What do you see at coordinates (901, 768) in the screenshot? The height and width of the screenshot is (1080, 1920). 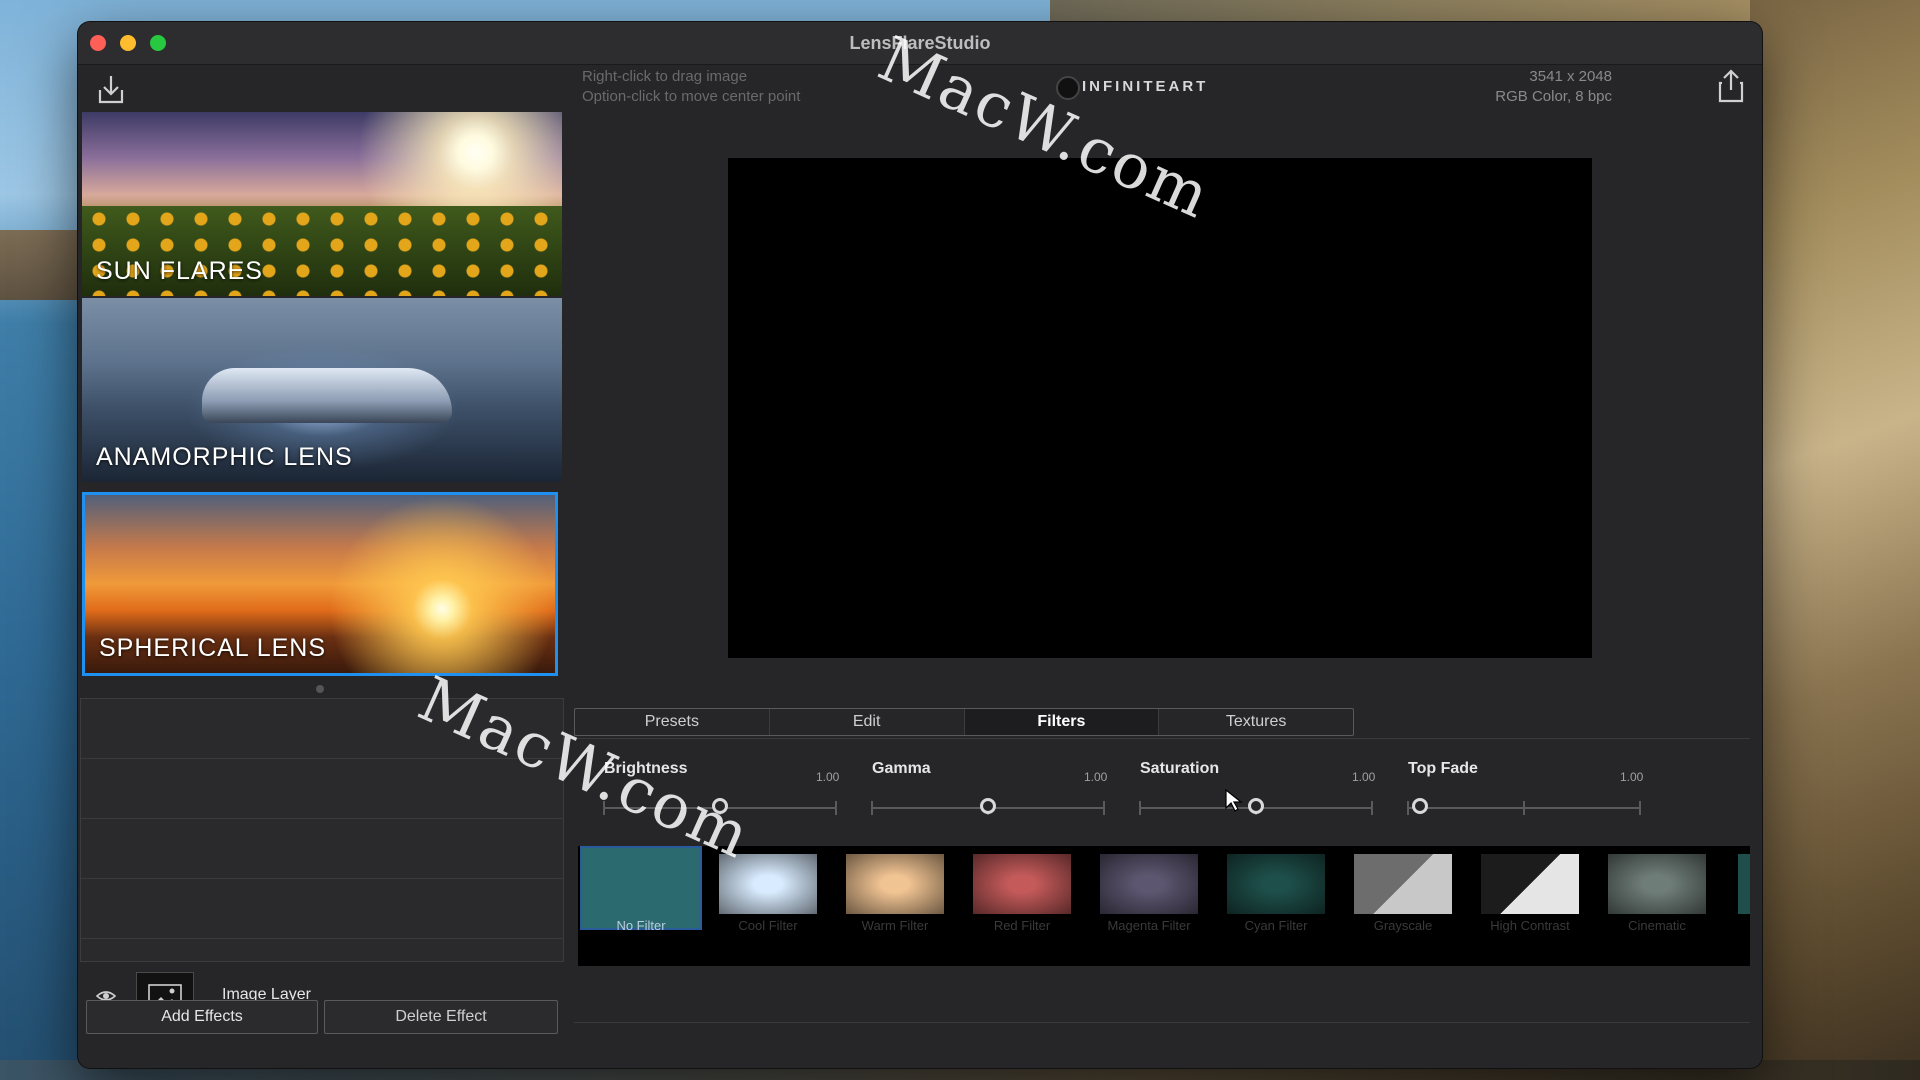 I see `slider-label: Gamma` at bounding box center [901, 768].